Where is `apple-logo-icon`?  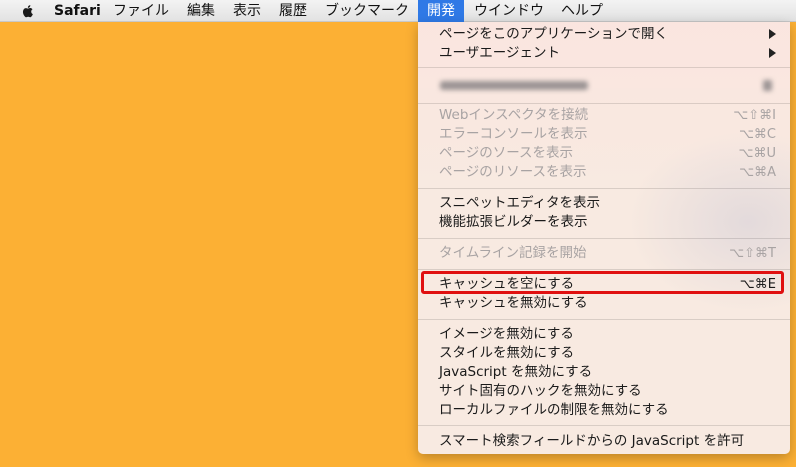
apple-logo-icon is located at coordinates (28, 11).